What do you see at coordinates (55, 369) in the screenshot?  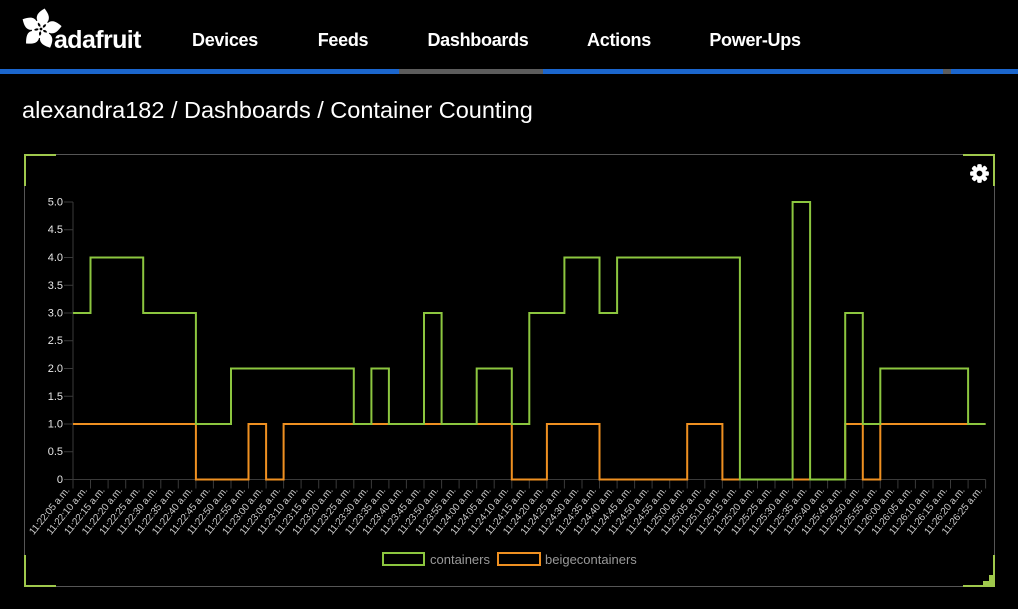 I see `svg-text: 2.0` at bounding box center [55, 369].